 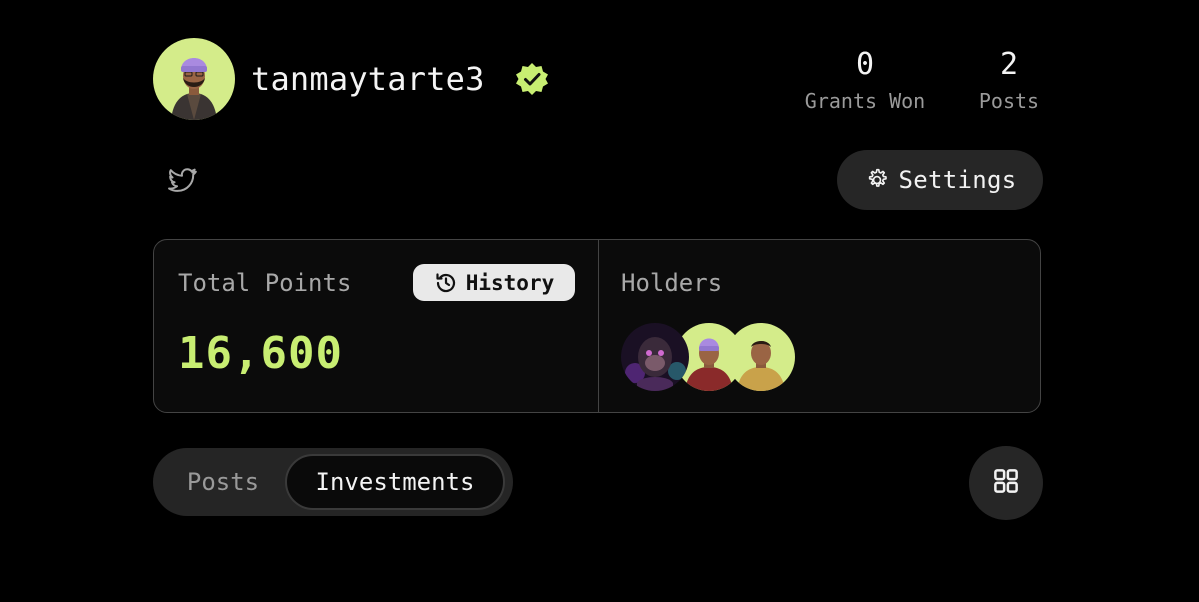 What do you see at coordinates (865, 64) in the screenshot?
I see `grants-won-value: 0` at bounding box center [865, 64].